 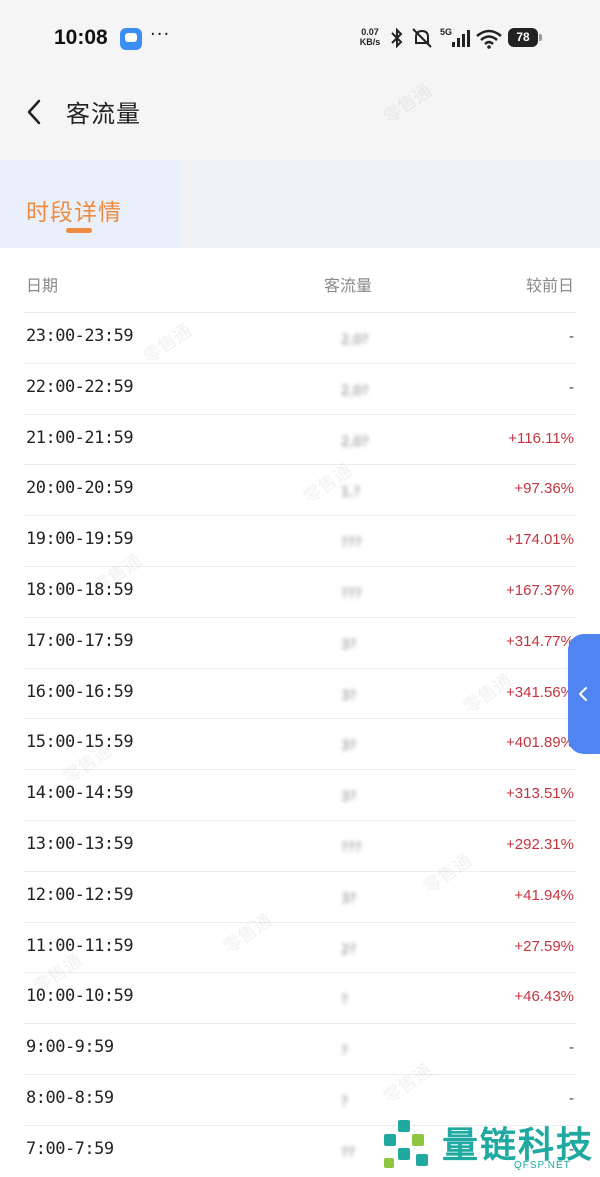 What do you see at coordinates (80, 945) in the screenshot?
I see `row-time-range: 11:00-11:59` at bounding box center [80, 945].